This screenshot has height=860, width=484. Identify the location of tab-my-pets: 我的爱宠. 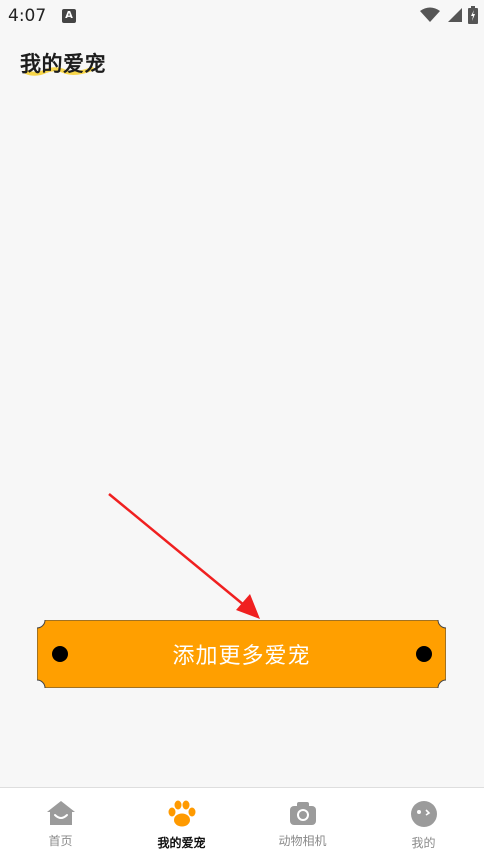
(181, 824).